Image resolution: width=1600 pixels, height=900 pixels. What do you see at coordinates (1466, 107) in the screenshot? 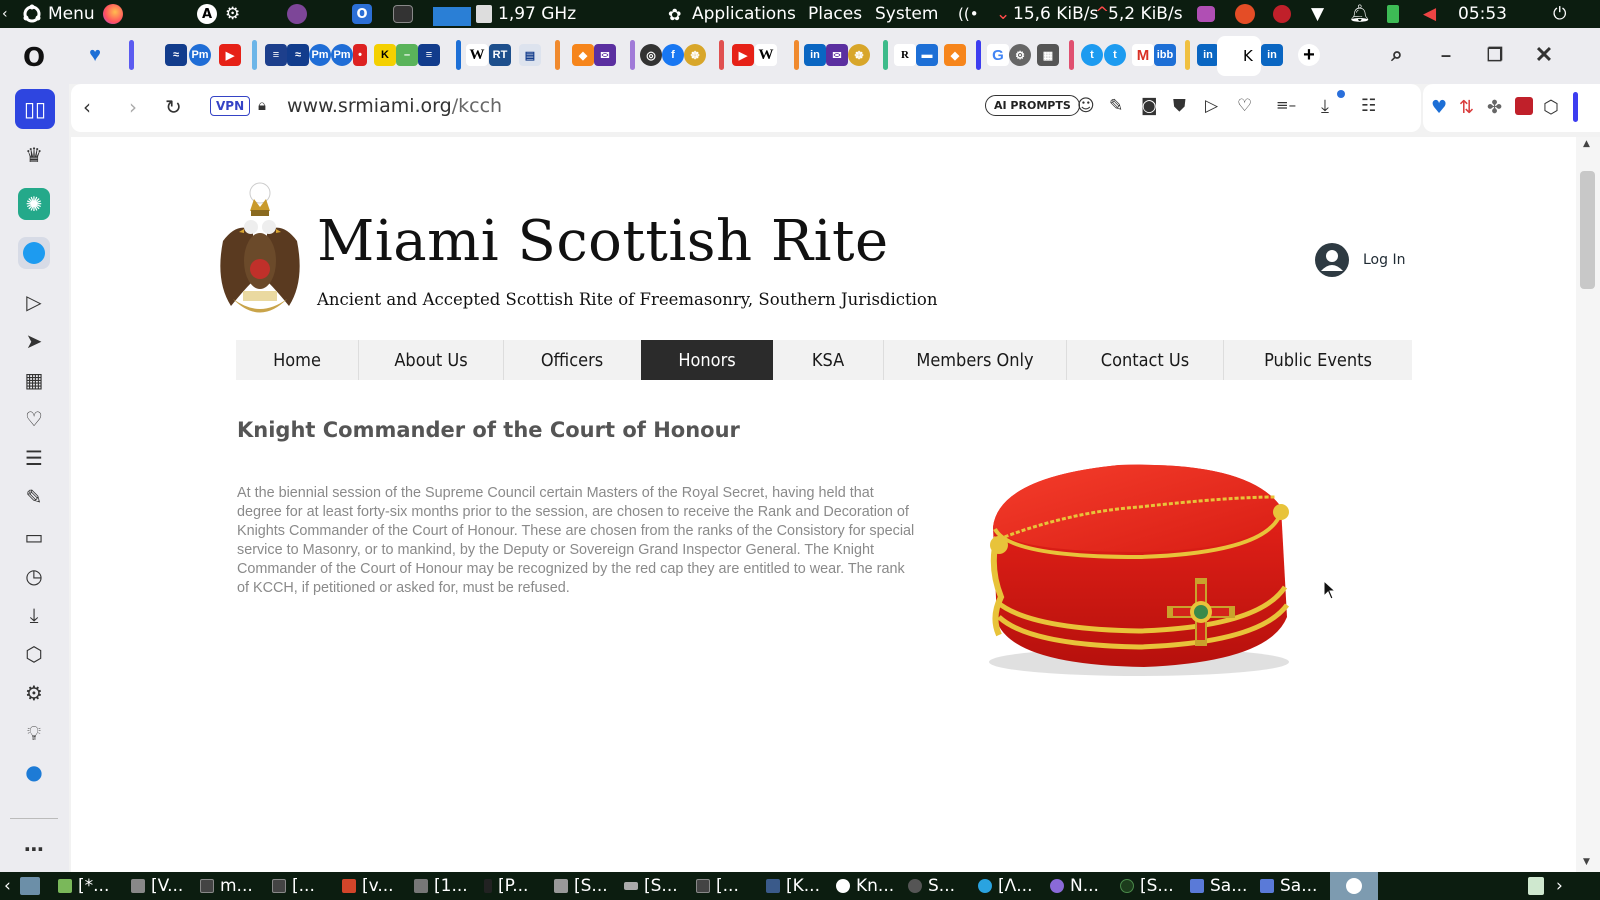
I see `ext-arrows-icon: ⇅` at bounding box center [1466, 107].